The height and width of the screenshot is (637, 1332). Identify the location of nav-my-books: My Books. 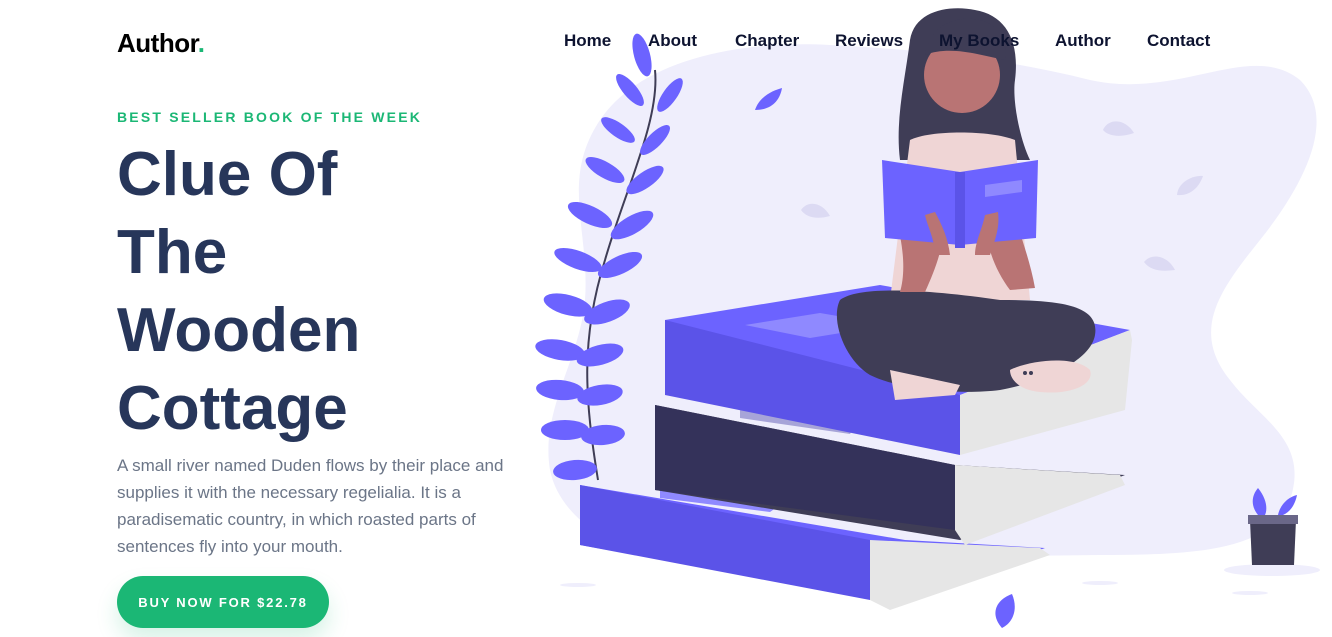
(979, 41).